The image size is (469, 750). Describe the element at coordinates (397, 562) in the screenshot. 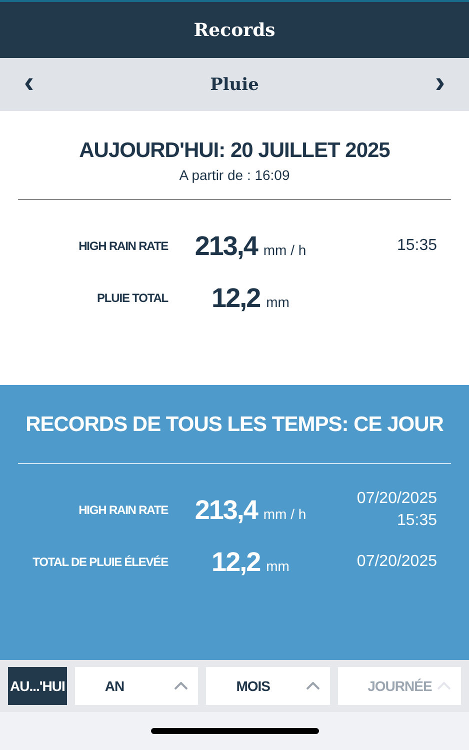

I see `record-time: 07/20/2025` at that location.